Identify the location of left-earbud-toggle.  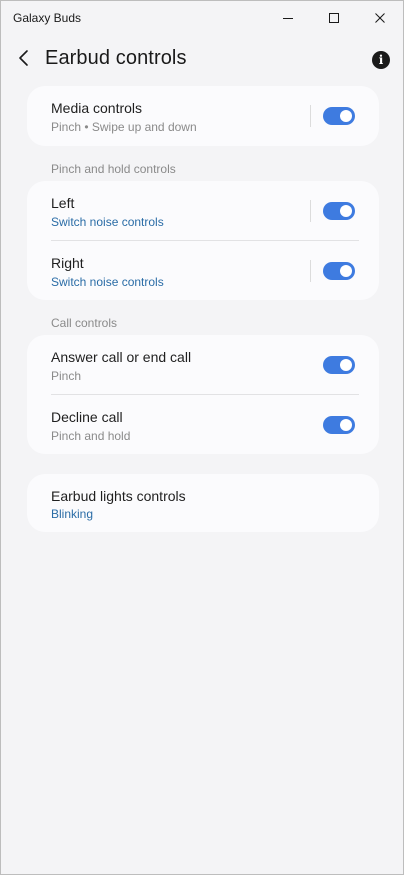
(339, 211).